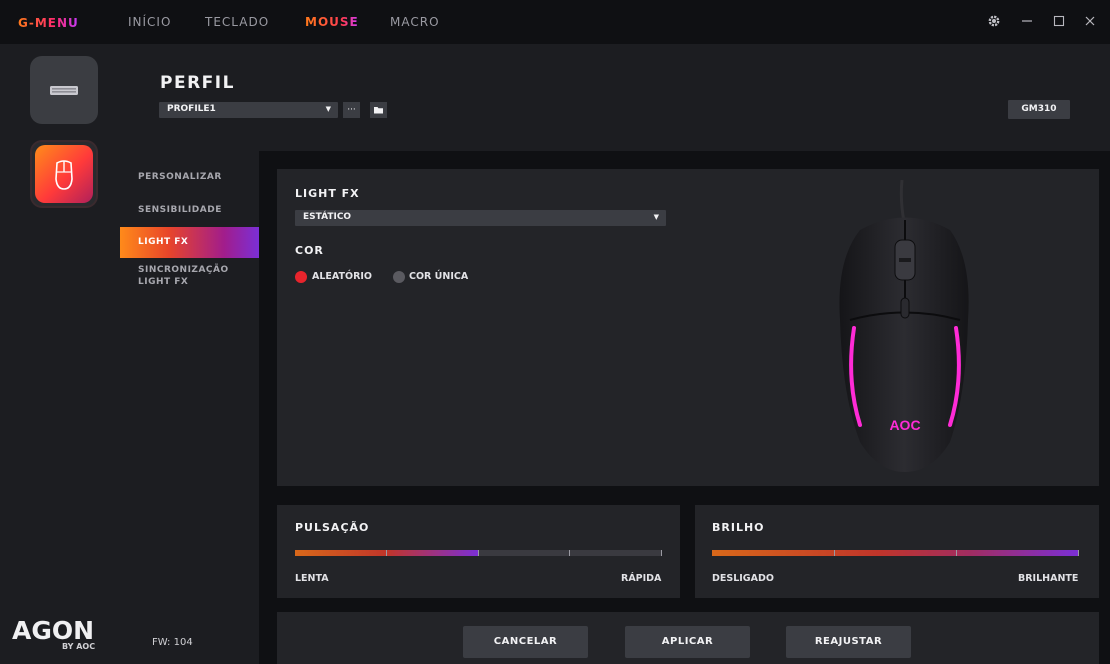  I want to click on submenu-item-personalizar: PERSONALIZAR, so click(180, 177).